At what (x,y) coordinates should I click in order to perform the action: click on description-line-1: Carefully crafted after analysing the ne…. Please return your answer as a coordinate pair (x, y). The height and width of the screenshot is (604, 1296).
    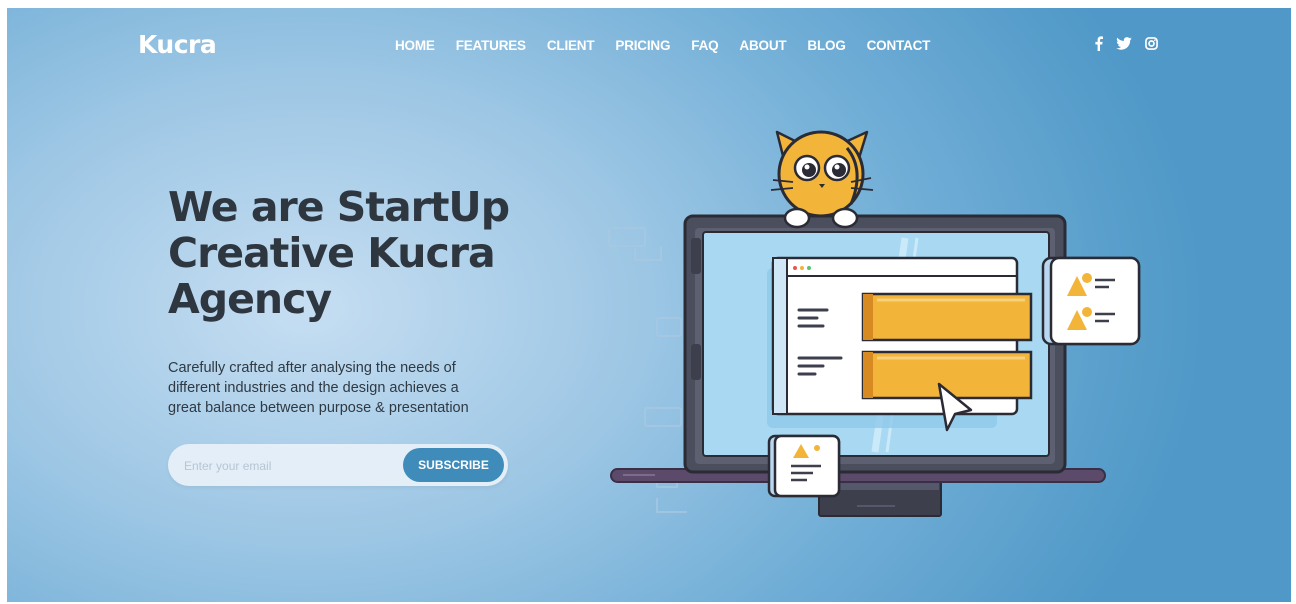
    Looking at the image, I should click on (312, 368).